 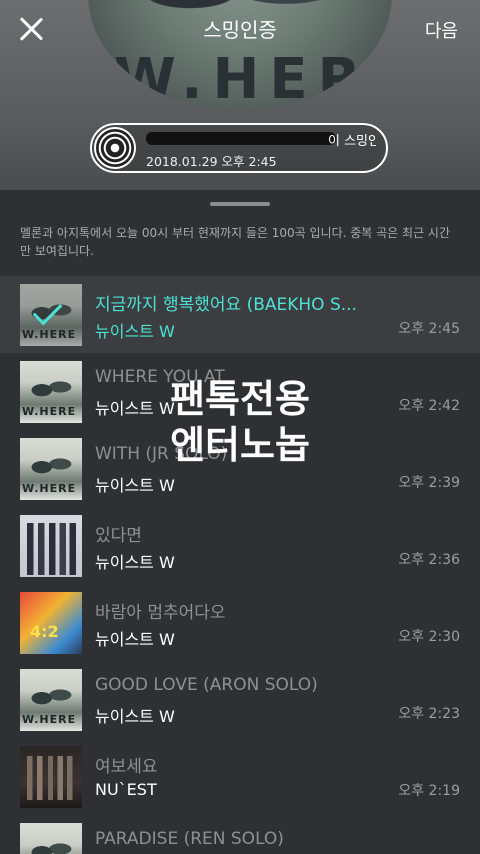 What do you see at coordinates (240, 776) in the screenshot?
I see `song-row: 여보세요 NU`EST 오후 2:19` at bounding box center [240, 776].